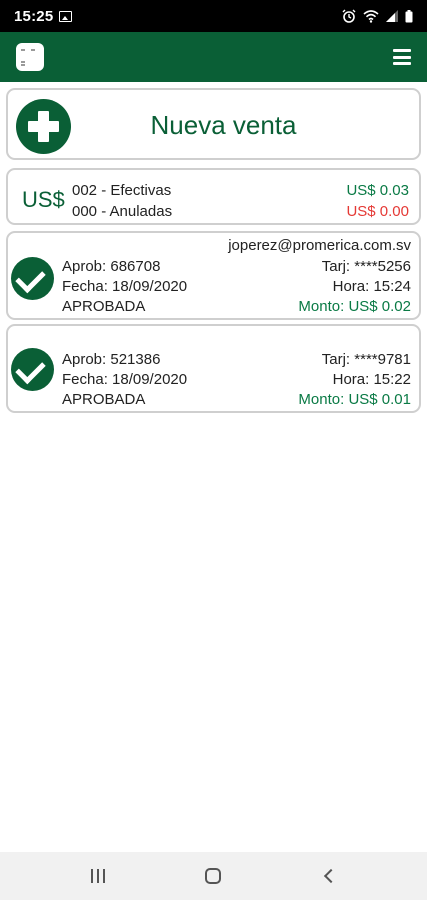 This screenshot has width=427, height=900. What do you see at coordinates (223, 125) in the screenshot?
I see `new-sale-label: Nueva venta` at bounding box center [223, 125].